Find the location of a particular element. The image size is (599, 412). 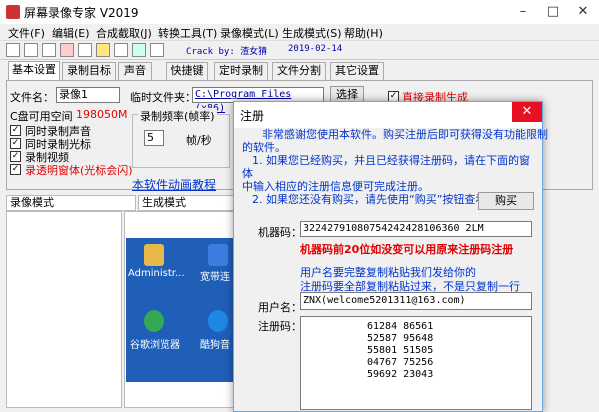

desktop-icon-label: 谷歌浏览器 is located at coordinates (155, 345).